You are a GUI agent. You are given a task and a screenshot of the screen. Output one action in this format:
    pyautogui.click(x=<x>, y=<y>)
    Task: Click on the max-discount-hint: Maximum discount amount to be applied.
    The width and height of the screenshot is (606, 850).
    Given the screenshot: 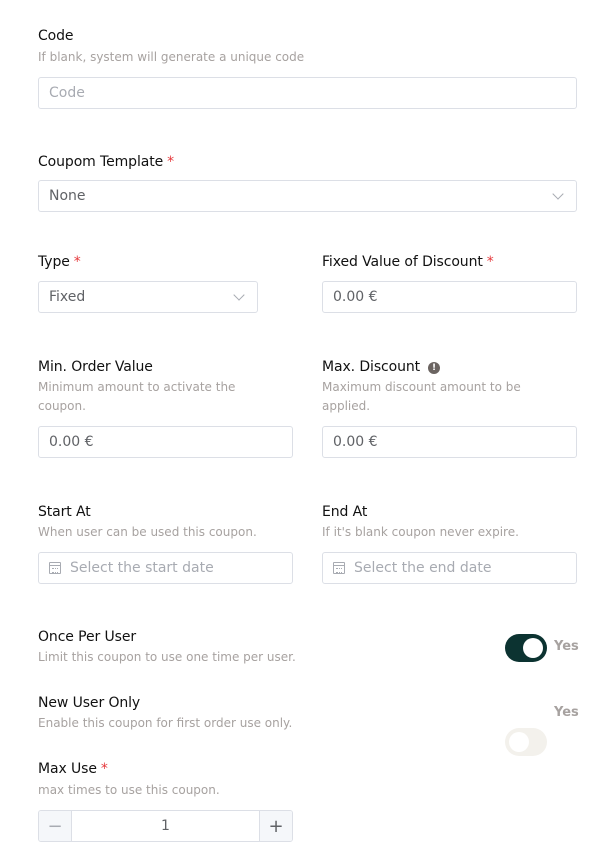 What is the action you would take?
    pyautogui.click(x=421, y=396)
    